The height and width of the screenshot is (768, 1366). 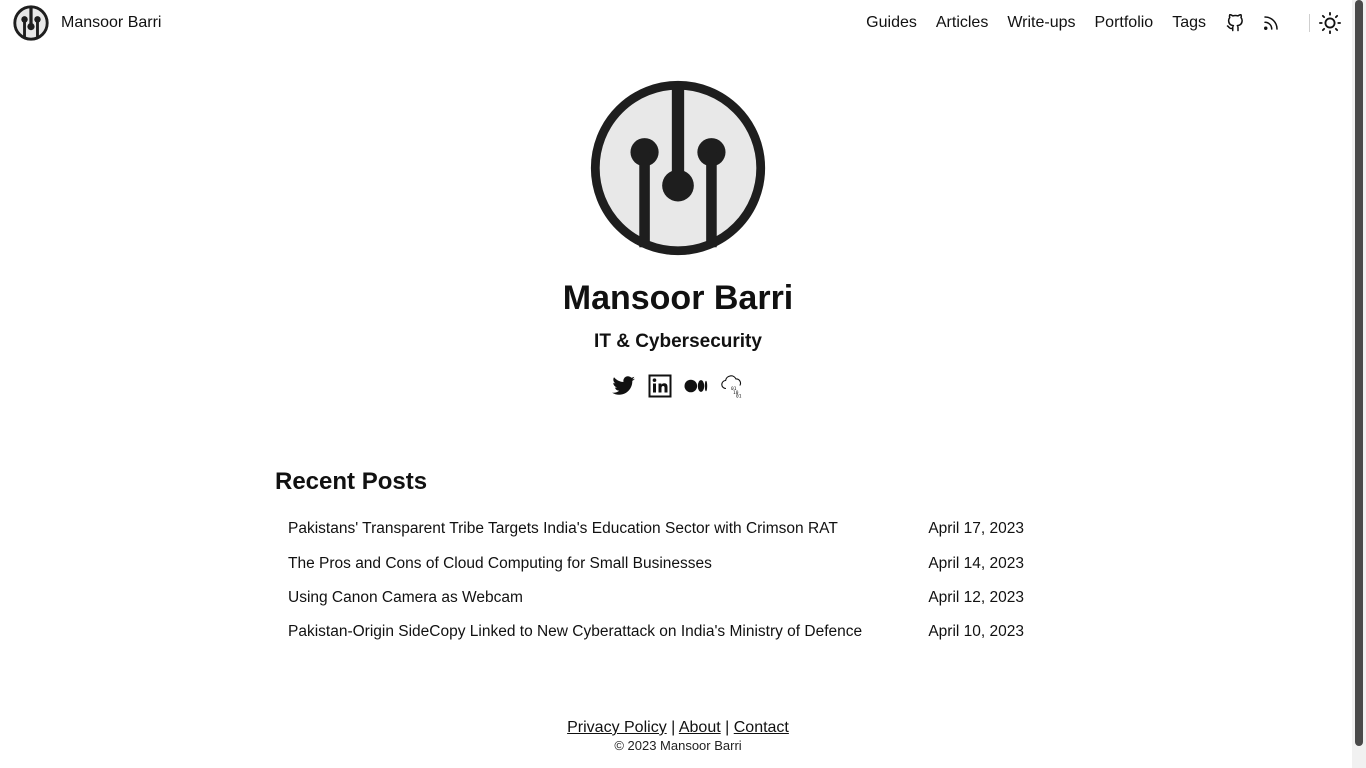 What do you see at coordinates (678, 298) in the screenshot?
I see `profile-name: Mansoor Barri` at bounding box center [678, 298].